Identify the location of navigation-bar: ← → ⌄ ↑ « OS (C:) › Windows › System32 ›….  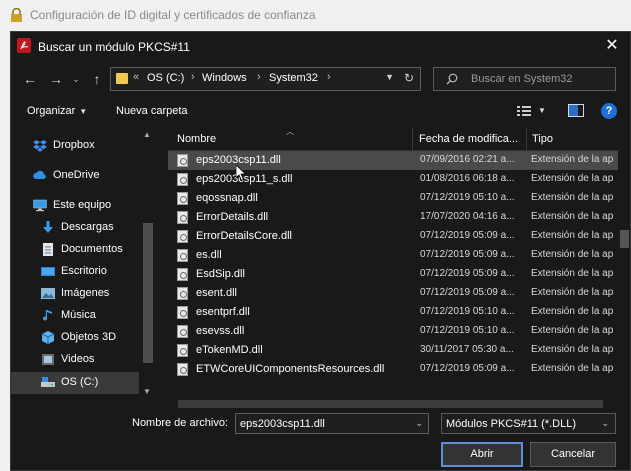
(320, 79).